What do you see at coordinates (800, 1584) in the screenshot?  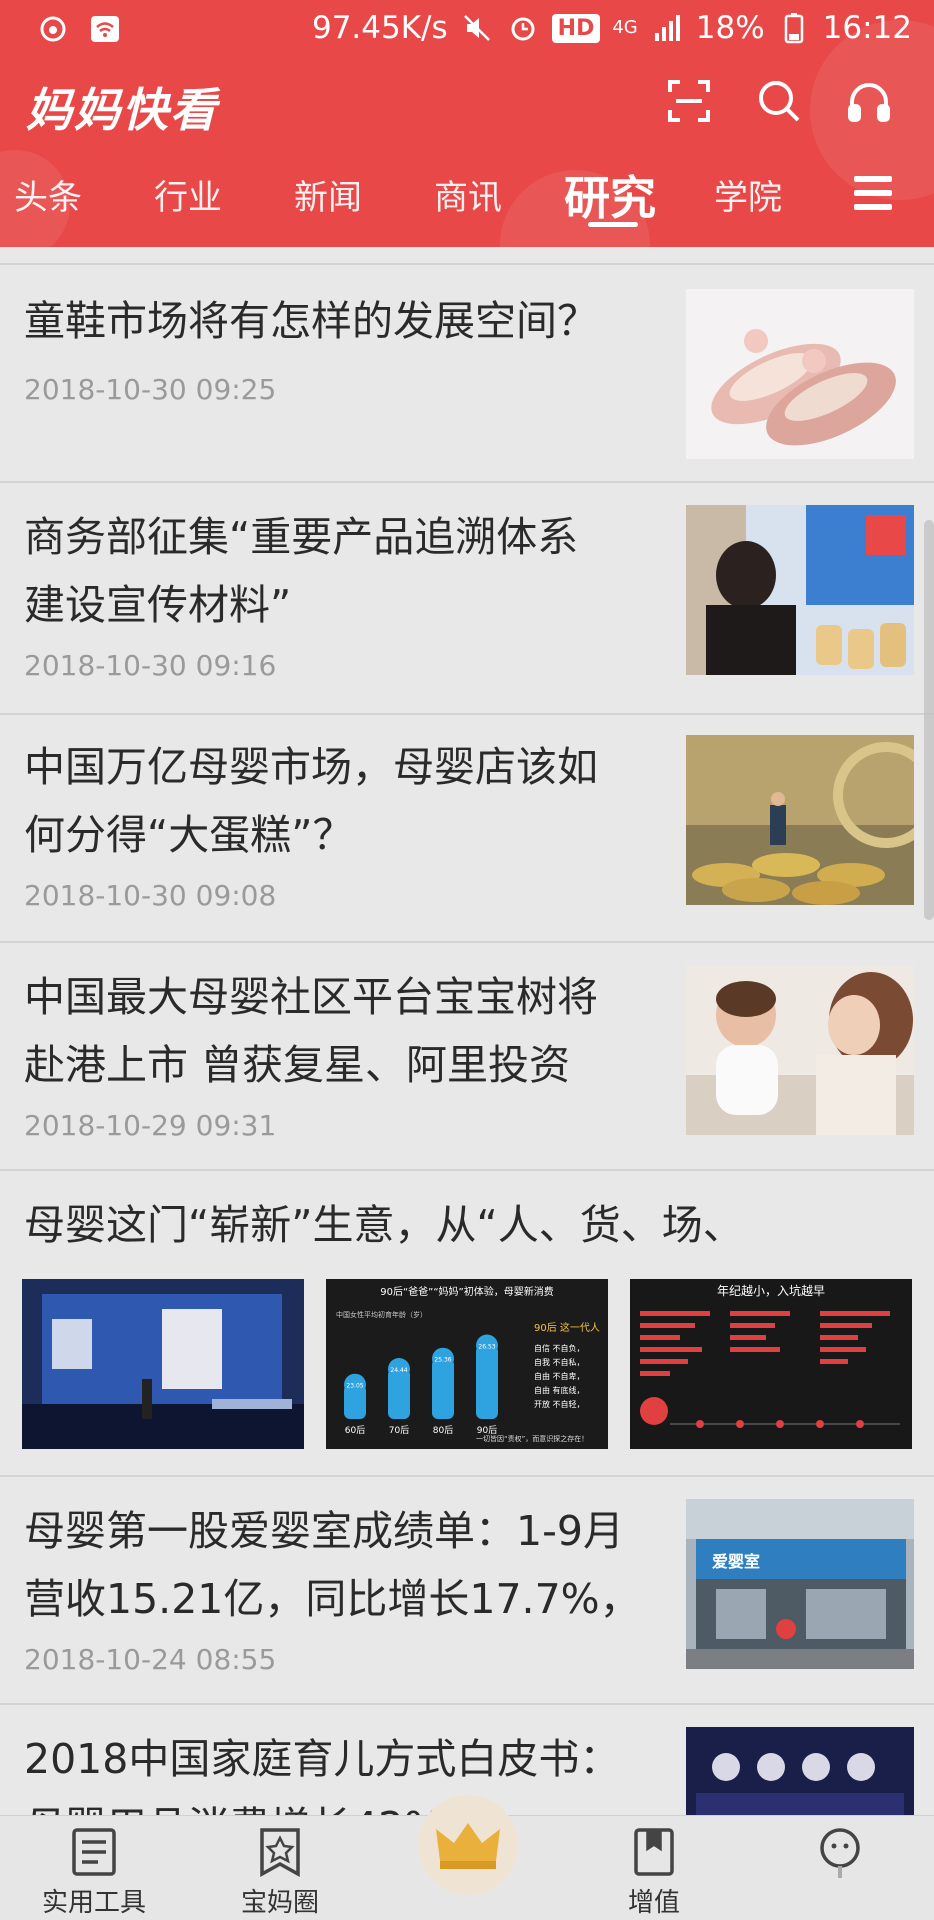 I see `store-image: 爱婴室` at bounding box center [800, 1584].